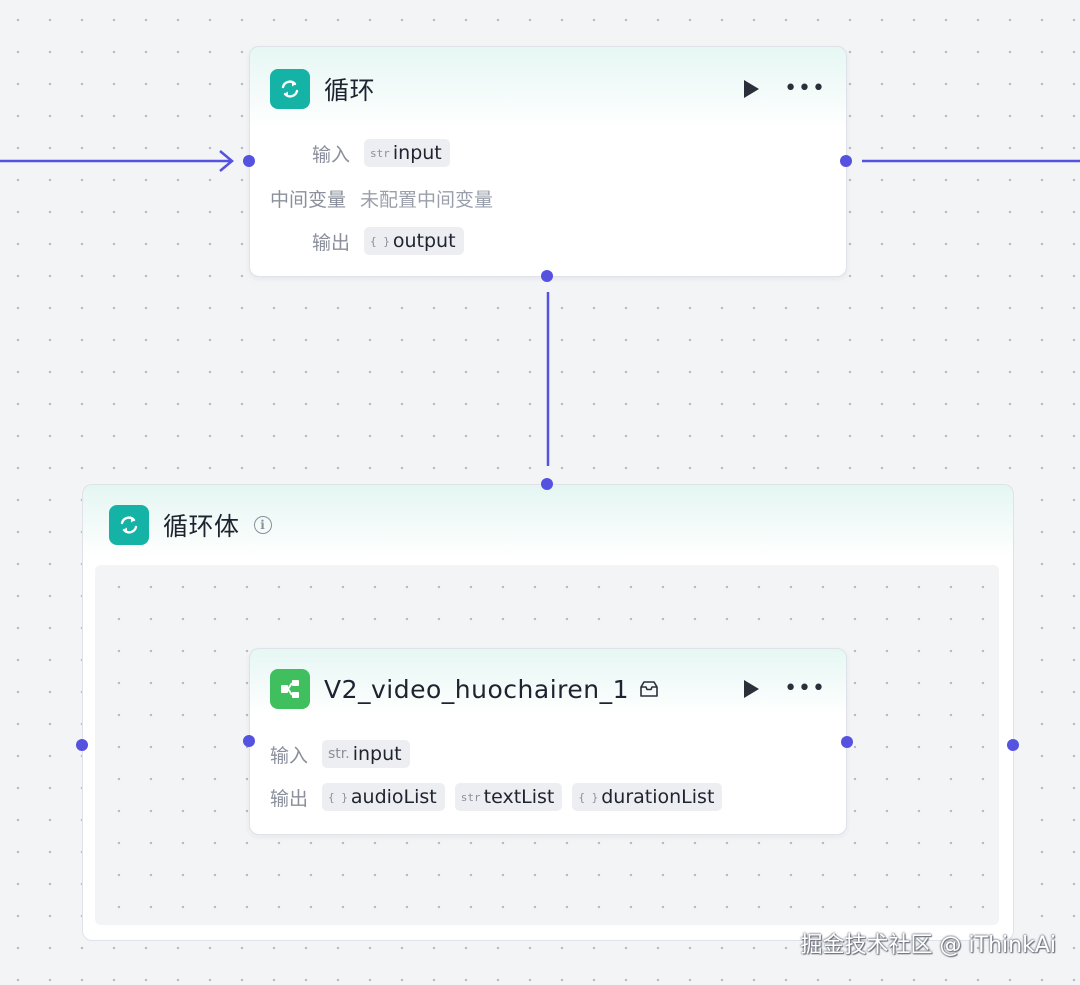 This screenshot has height=985, width=1080. I want to click on output-param-name: durationList, so click(658, 797).